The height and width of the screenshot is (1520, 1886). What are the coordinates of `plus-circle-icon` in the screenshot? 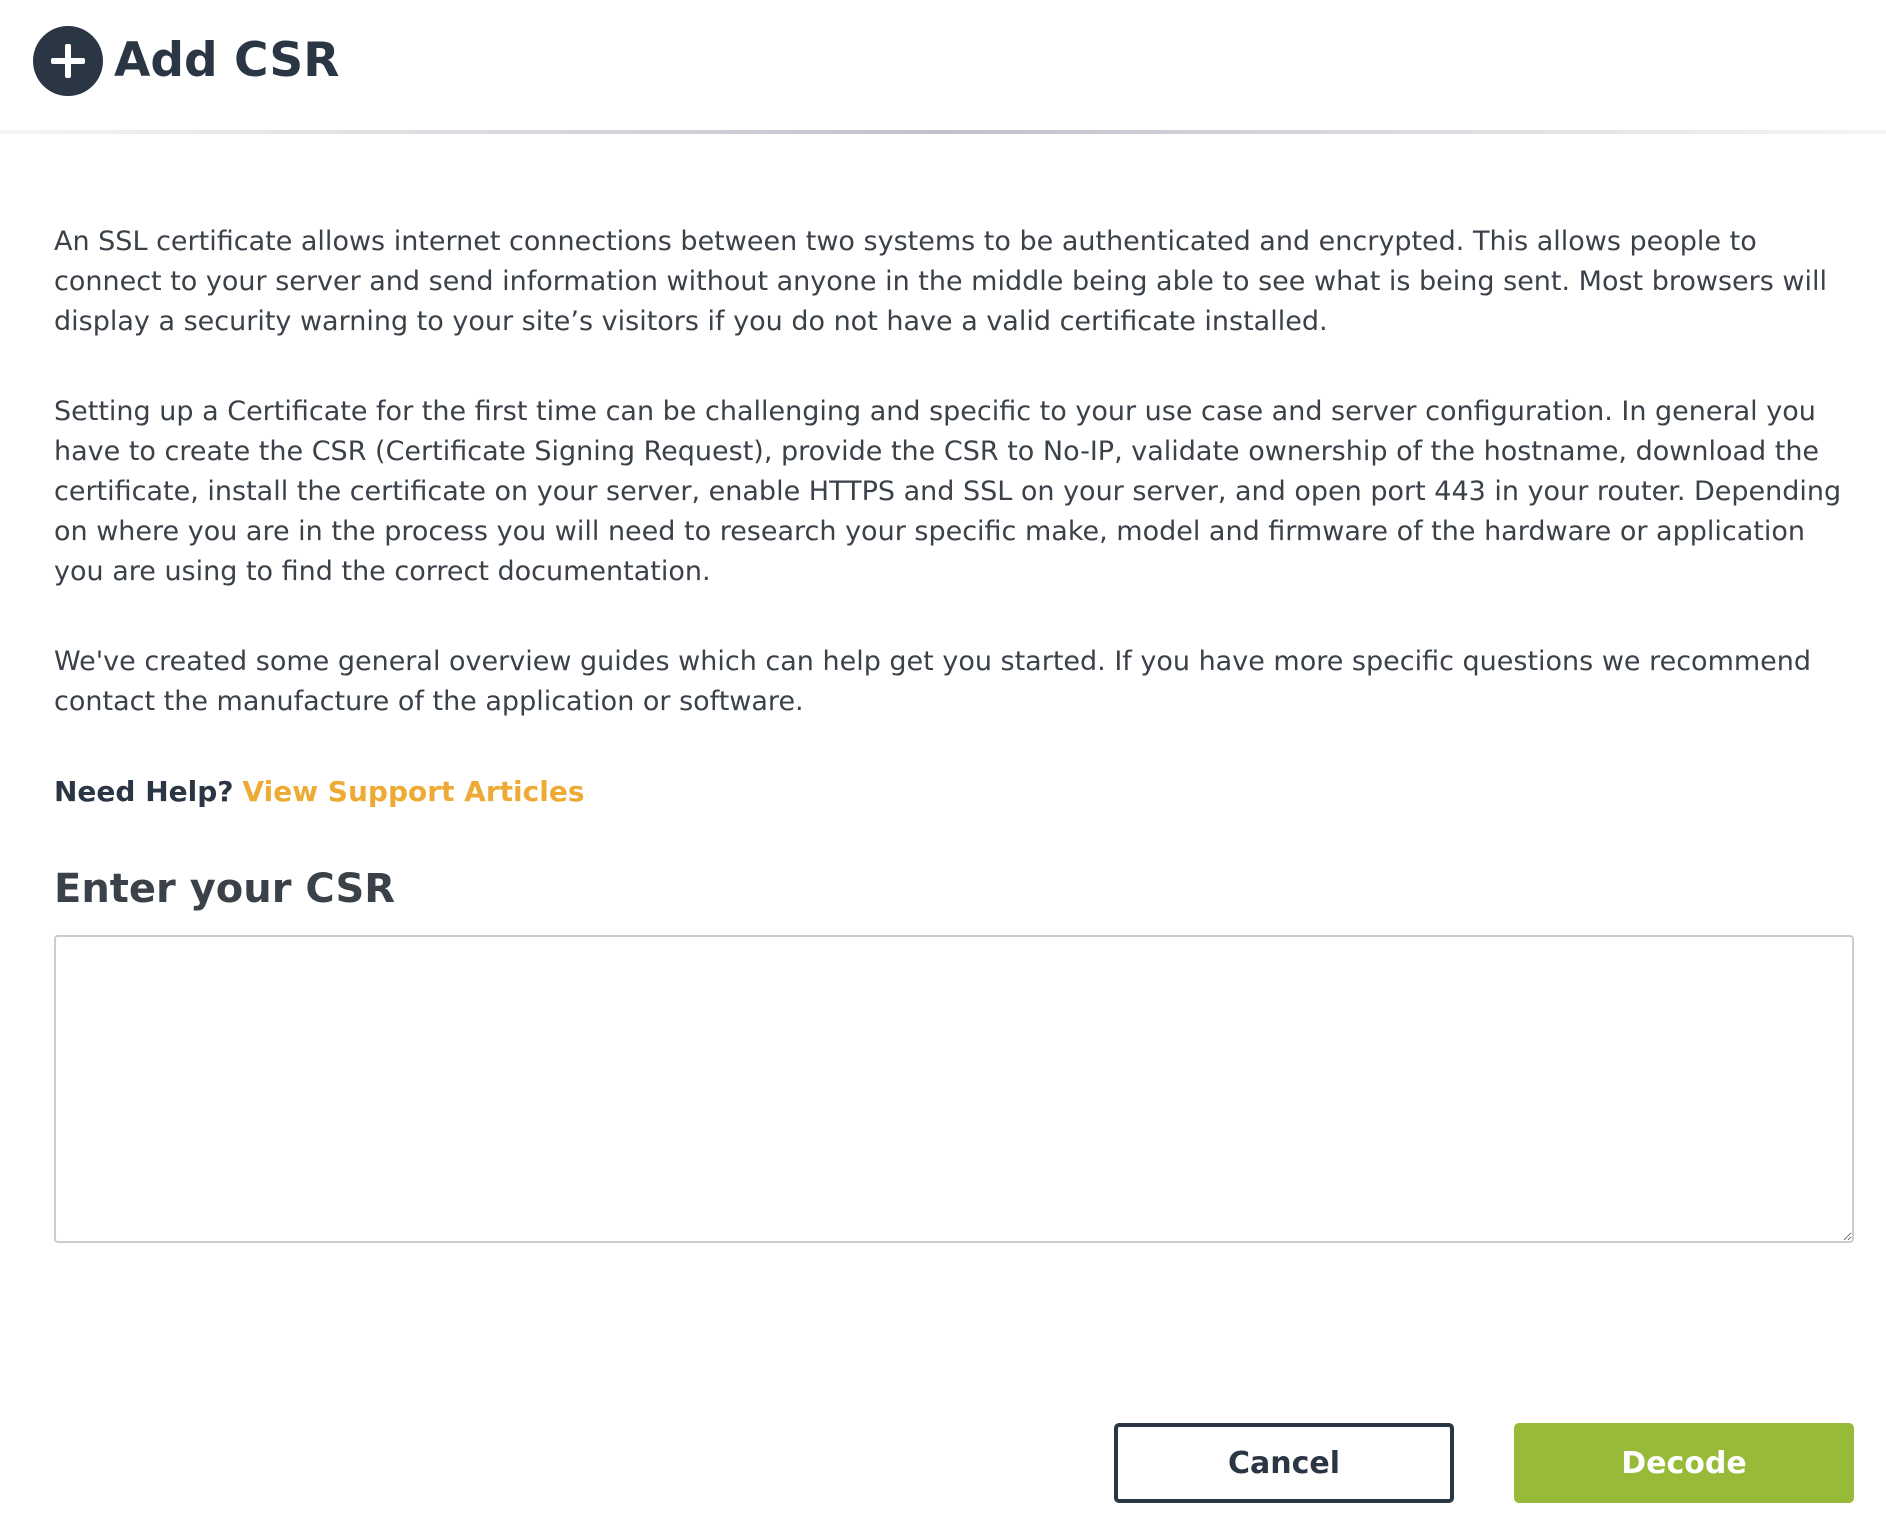 It's located at (68, 61).